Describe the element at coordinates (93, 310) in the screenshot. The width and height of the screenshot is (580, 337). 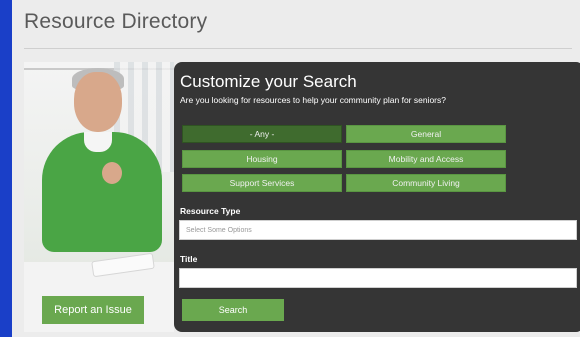
I see `report-issue-button: Report an Issue` at that location.